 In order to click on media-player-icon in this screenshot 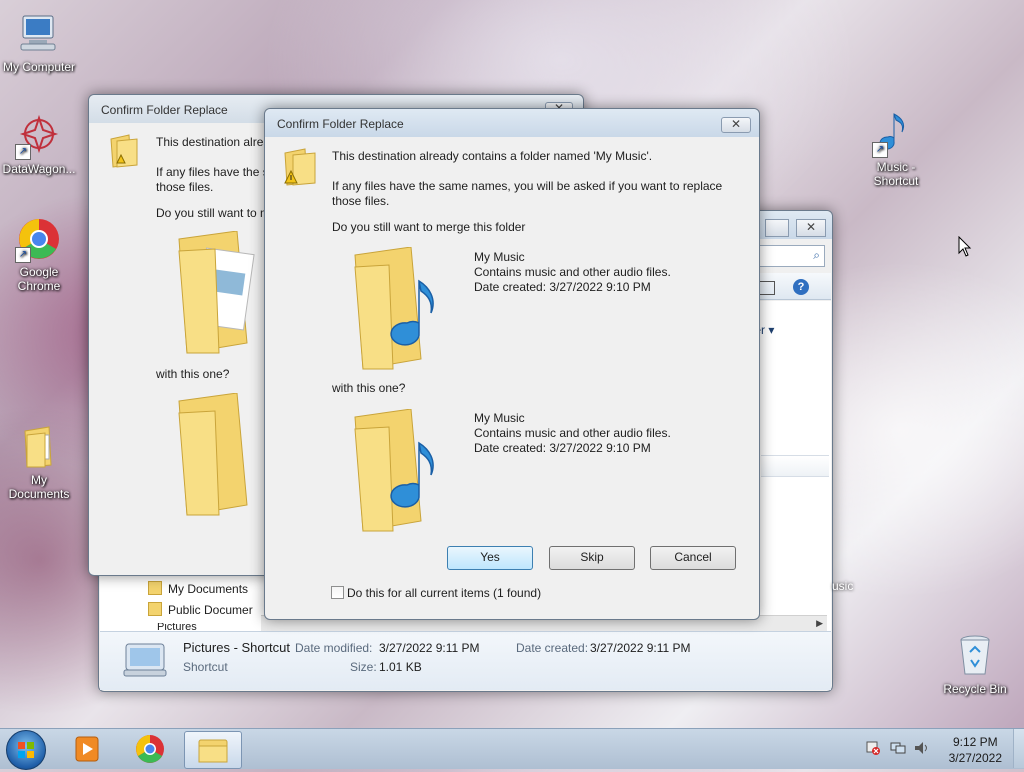, I will do `click(87, 749)`.